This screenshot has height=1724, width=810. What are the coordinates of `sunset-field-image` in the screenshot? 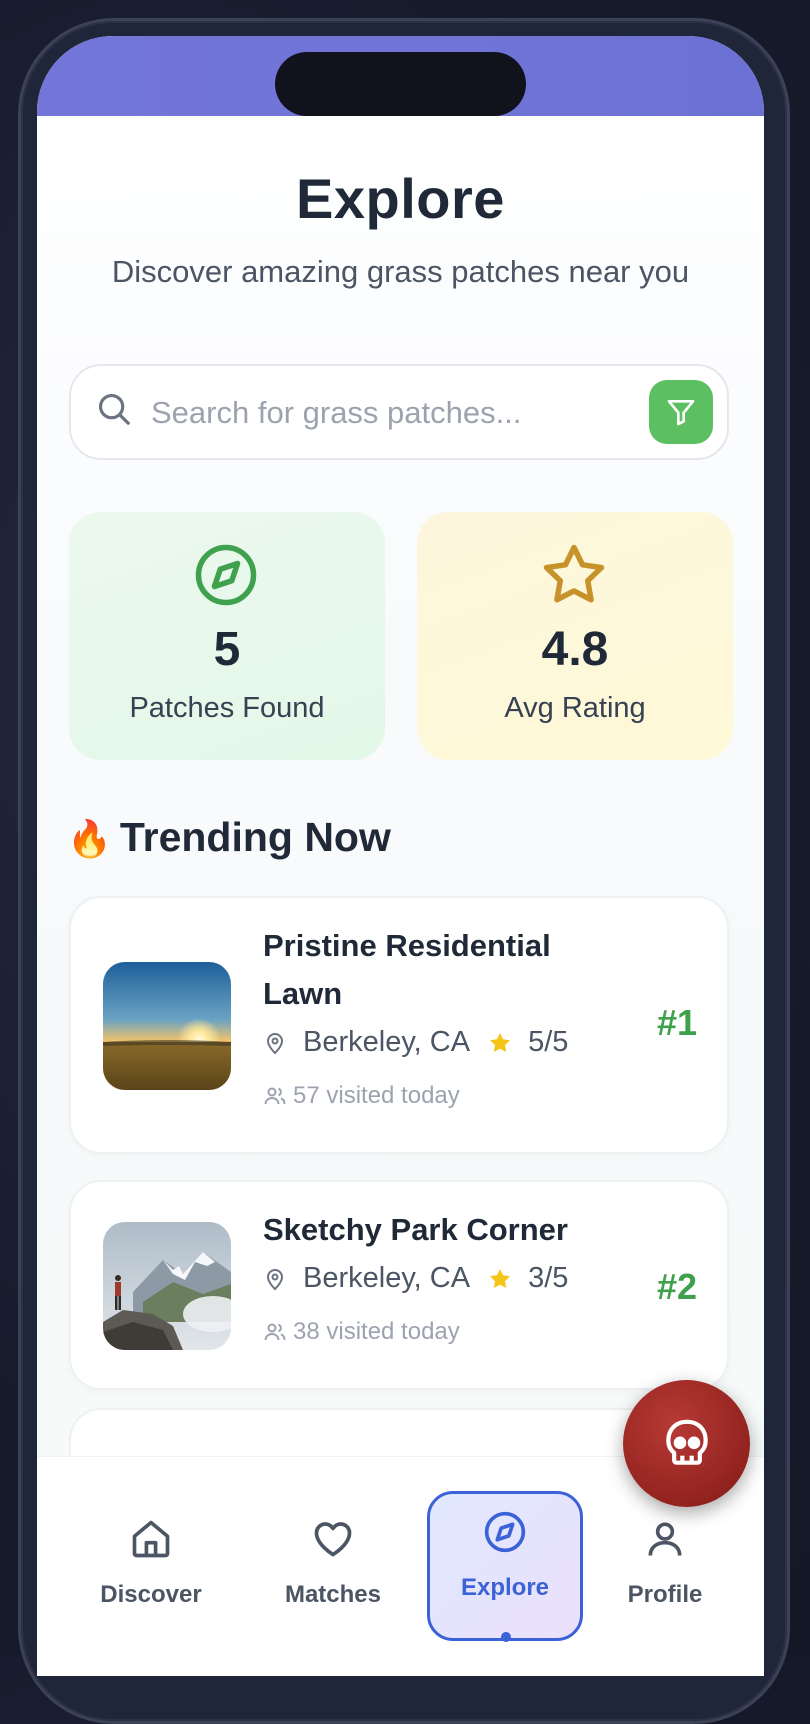 It's located at (167, 1026).